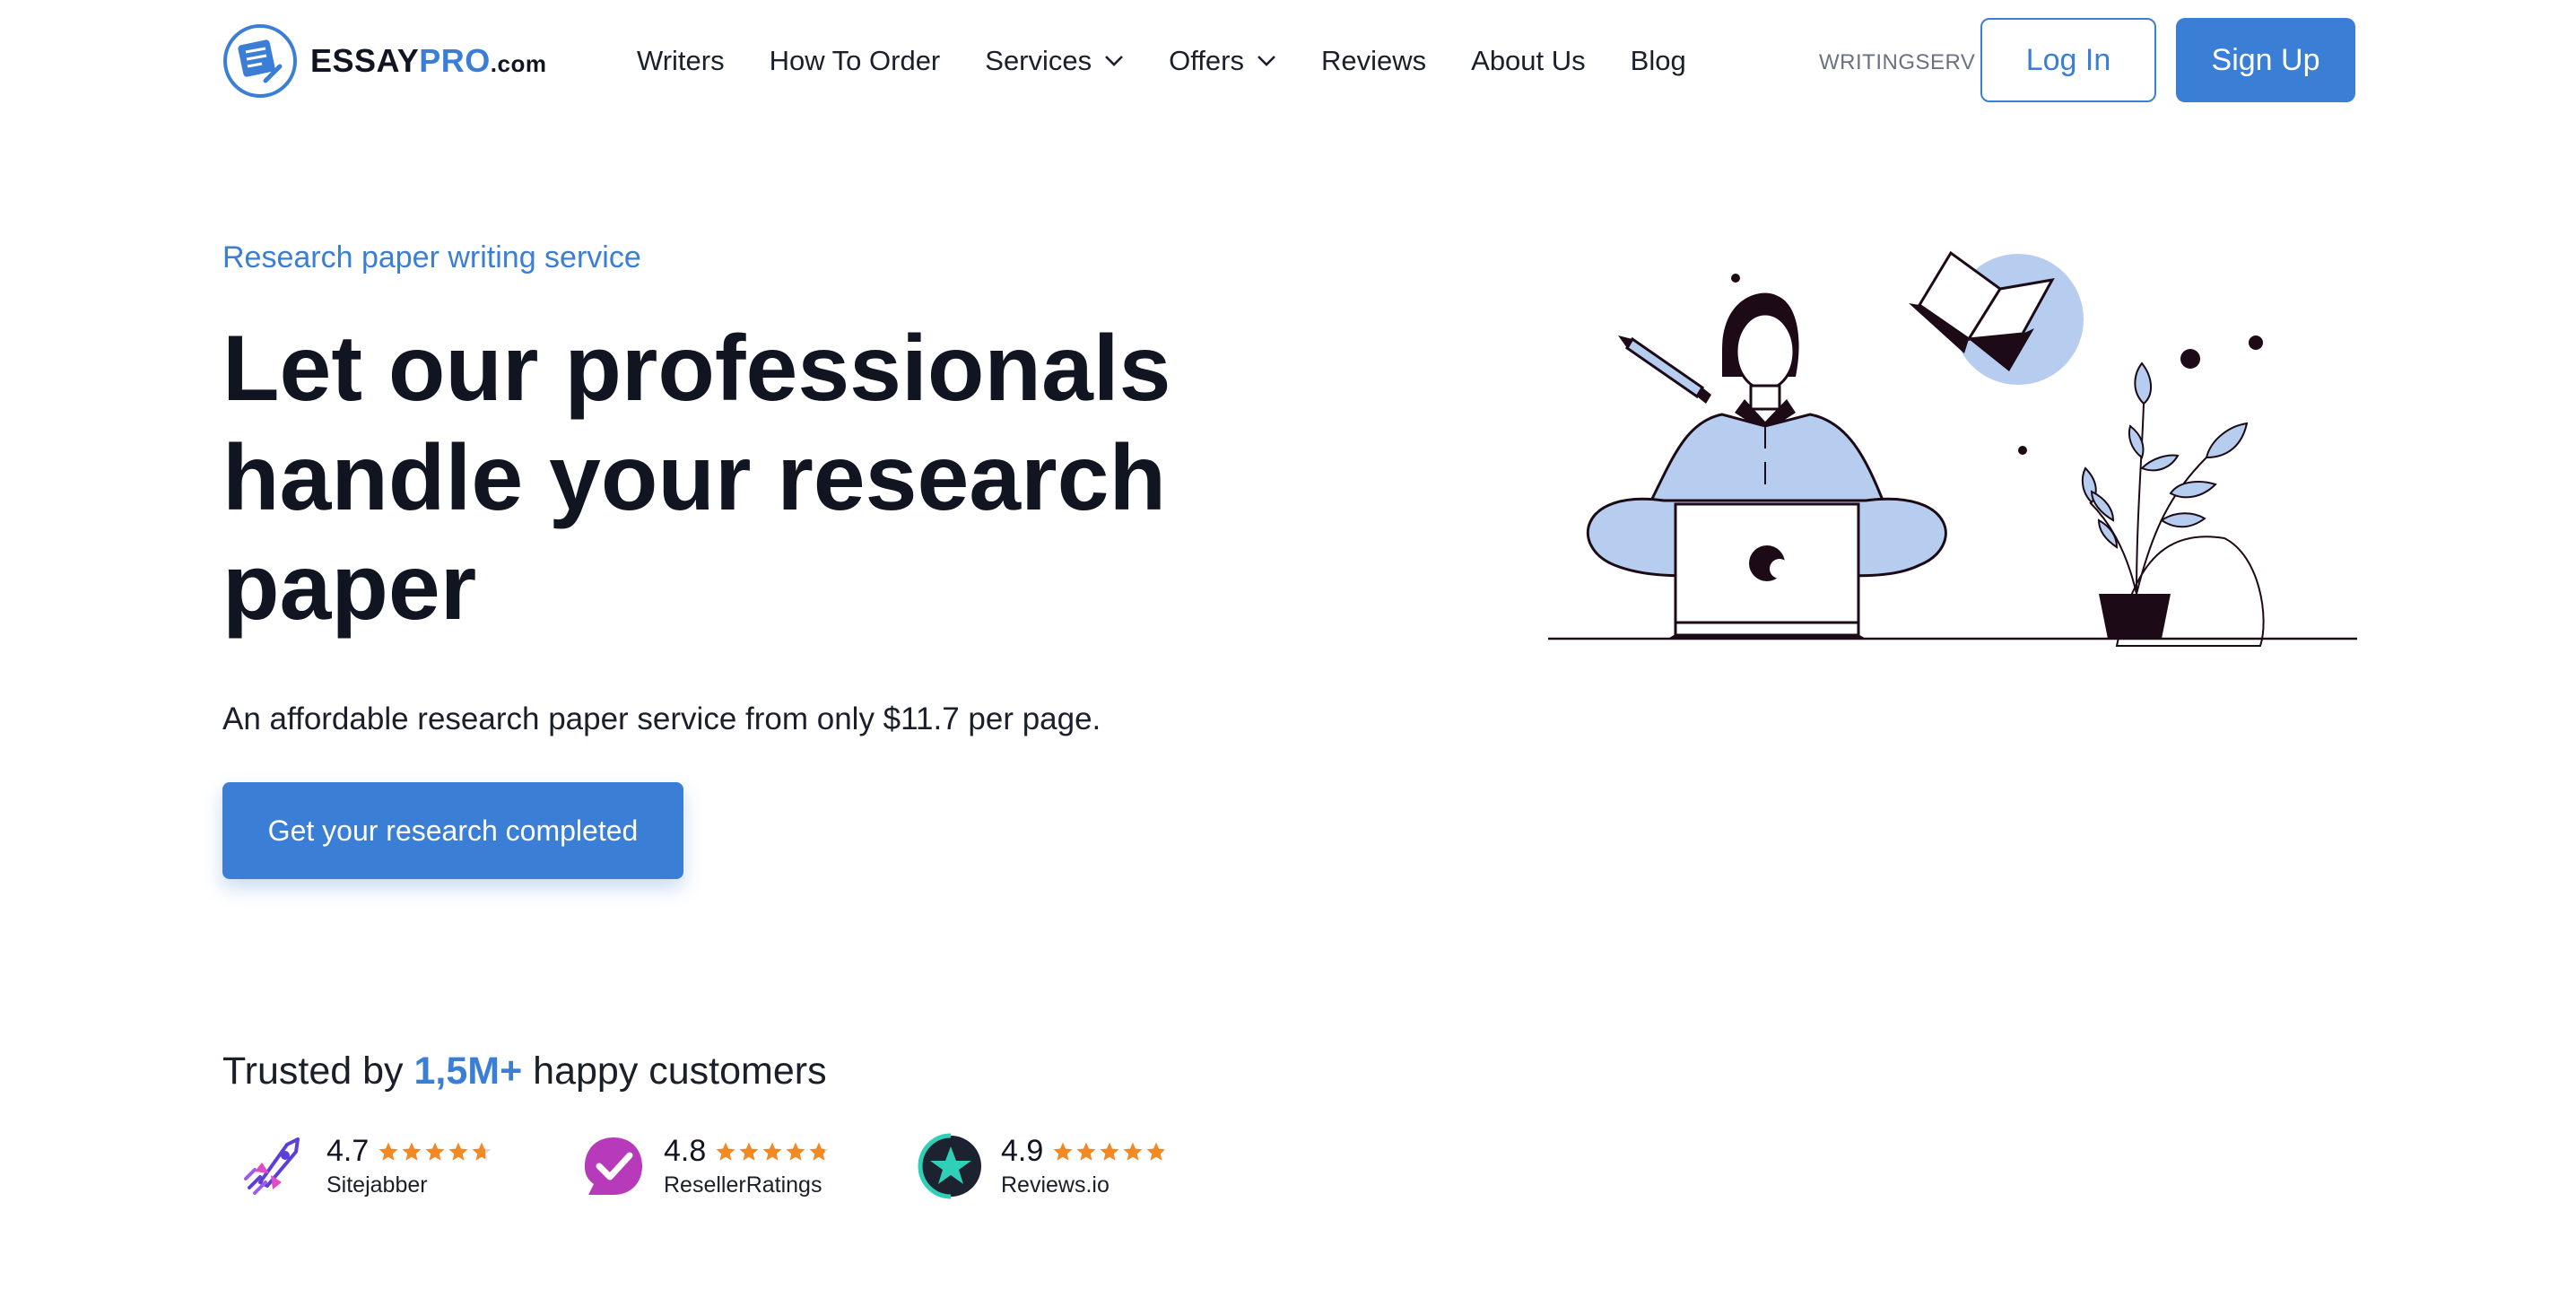 The image size is (2576, 1298). Describe the element at coordinates (428, 60) in the screenshot. I see `logo-wordmark: ESSAYPRO.com` at that location.